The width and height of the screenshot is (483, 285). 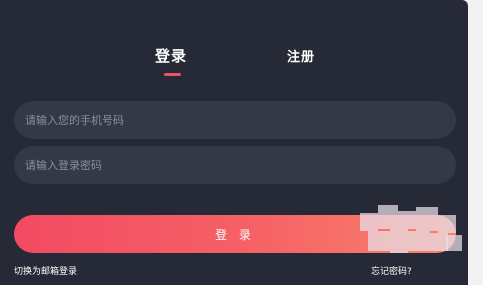 What do you see at coordinates (391, 272) in the screenshot?
I see `forgot-password-link: 忘记密码?` at bounding box center [391, 272].